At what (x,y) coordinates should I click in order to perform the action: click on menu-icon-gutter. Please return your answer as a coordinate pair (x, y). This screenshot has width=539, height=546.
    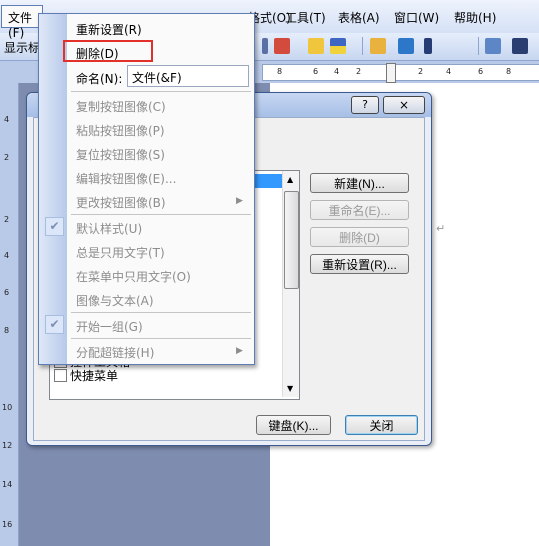
    Looking at the image, I should click on (53, 189).